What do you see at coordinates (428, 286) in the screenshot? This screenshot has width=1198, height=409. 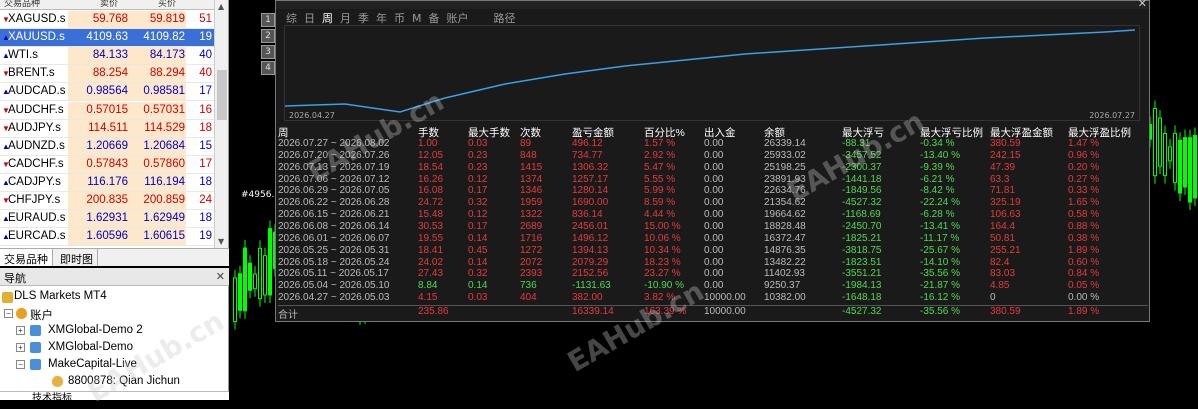 I see `table-cell: 8.84` at bounding box center [428, 286].